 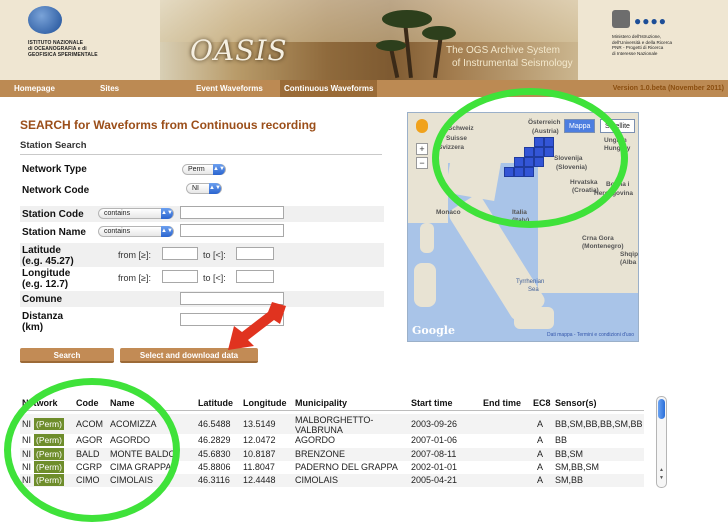 What do you see at coordinates (628, 262) in the screenshot?
I see `map-label: (Alba` at bounding box center [628, 262].